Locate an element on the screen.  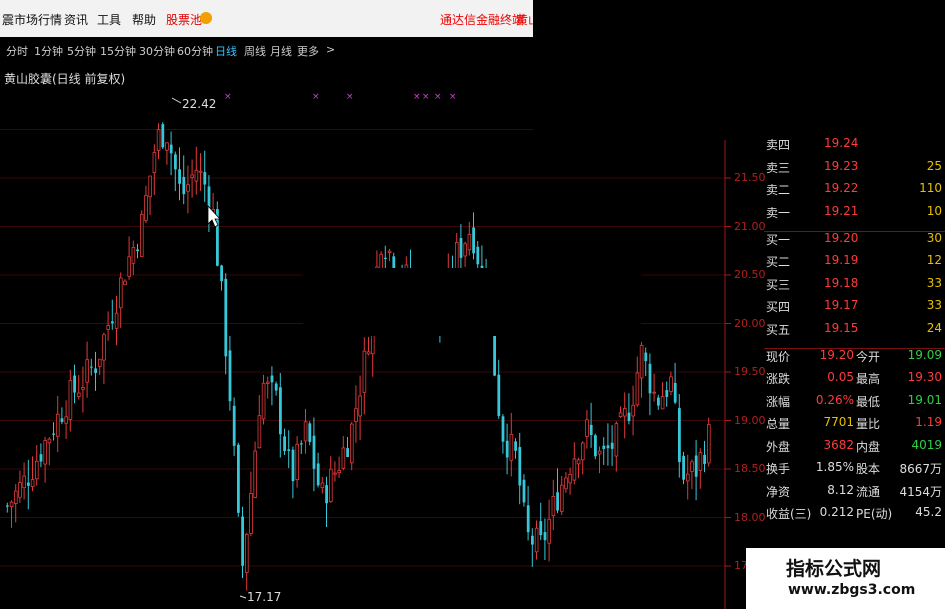
bid-row: 买二 19.19 12 is located at coordinates (834, 261).